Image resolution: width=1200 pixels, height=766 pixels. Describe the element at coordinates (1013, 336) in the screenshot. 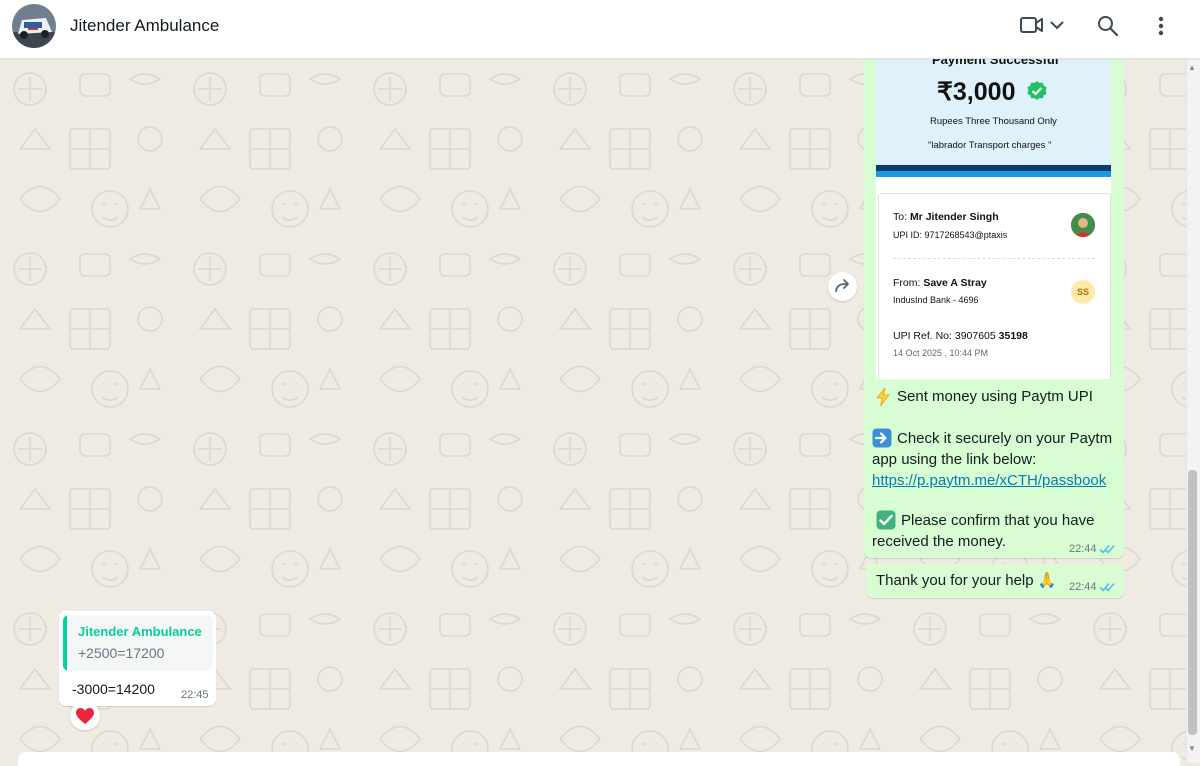

I see `receipt-ref-bold: 35198` at that location.